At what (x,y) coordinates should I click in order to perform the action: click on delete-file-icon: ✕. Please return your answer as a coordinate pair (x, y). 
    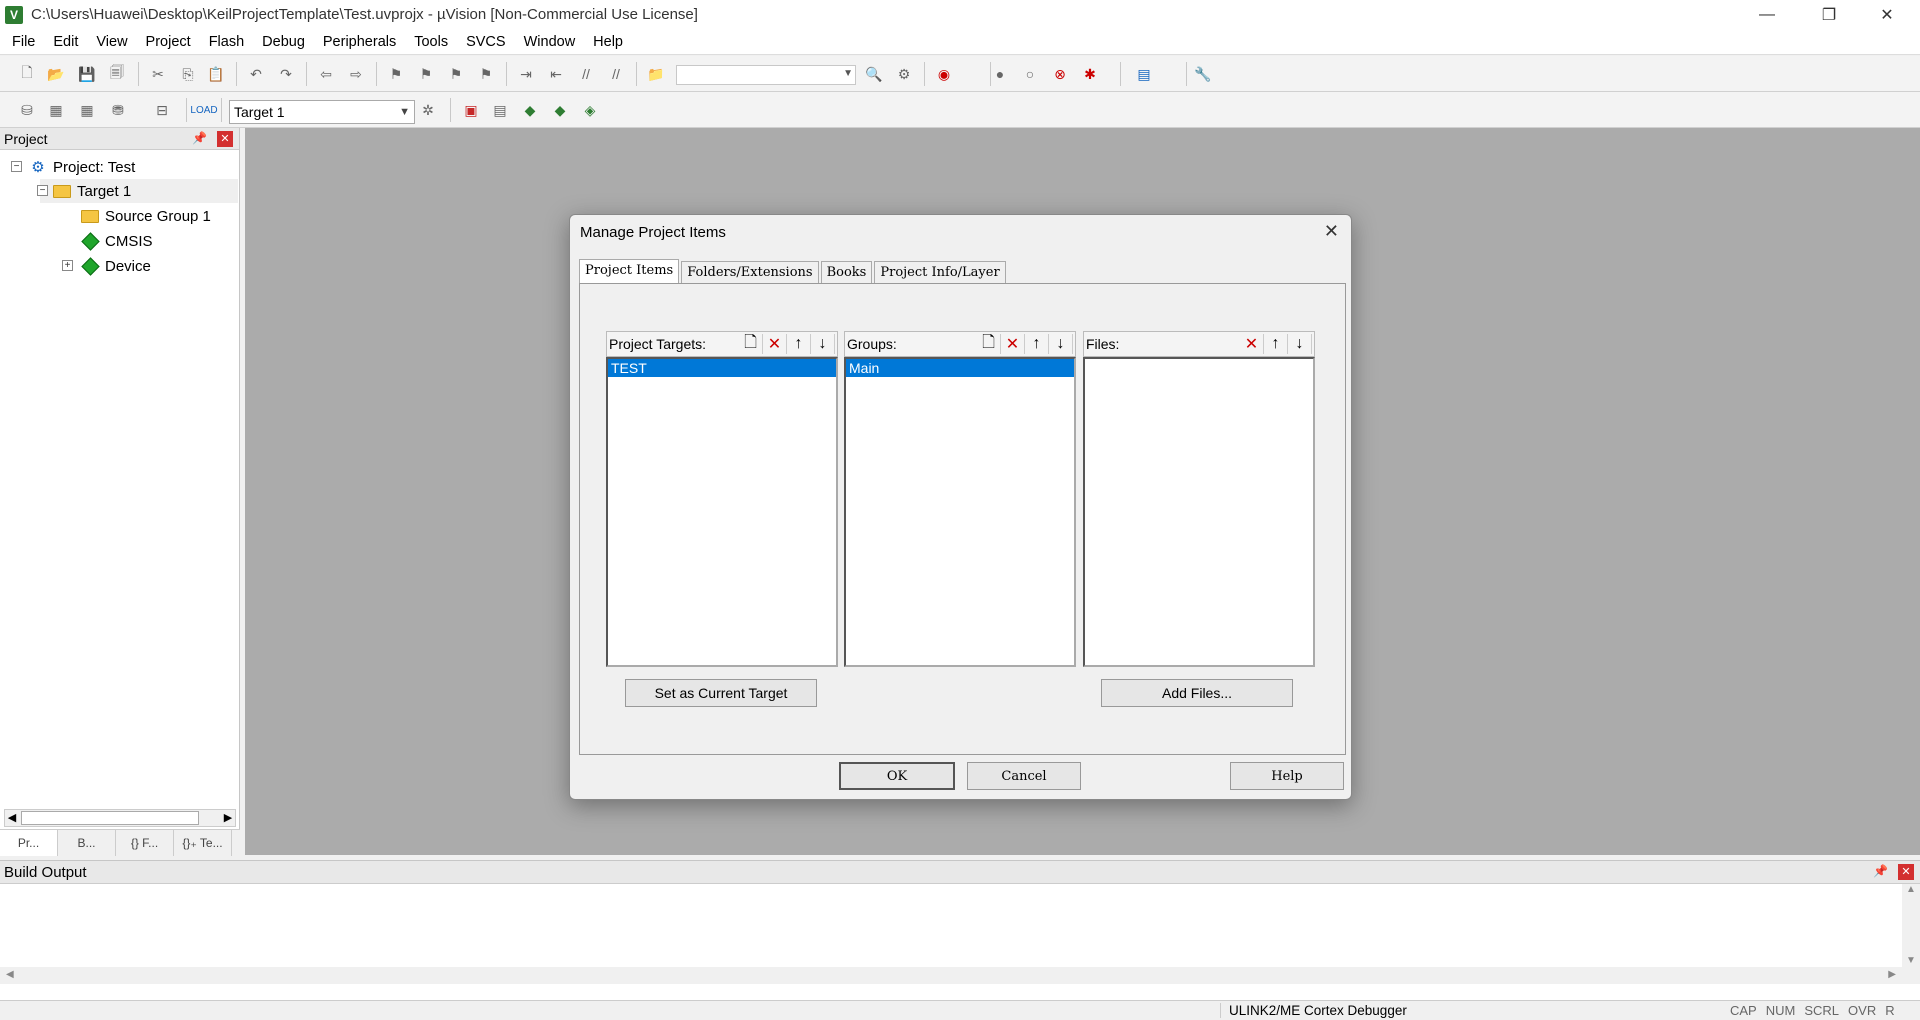
    Looking at the image, I should click on (1252, 344).